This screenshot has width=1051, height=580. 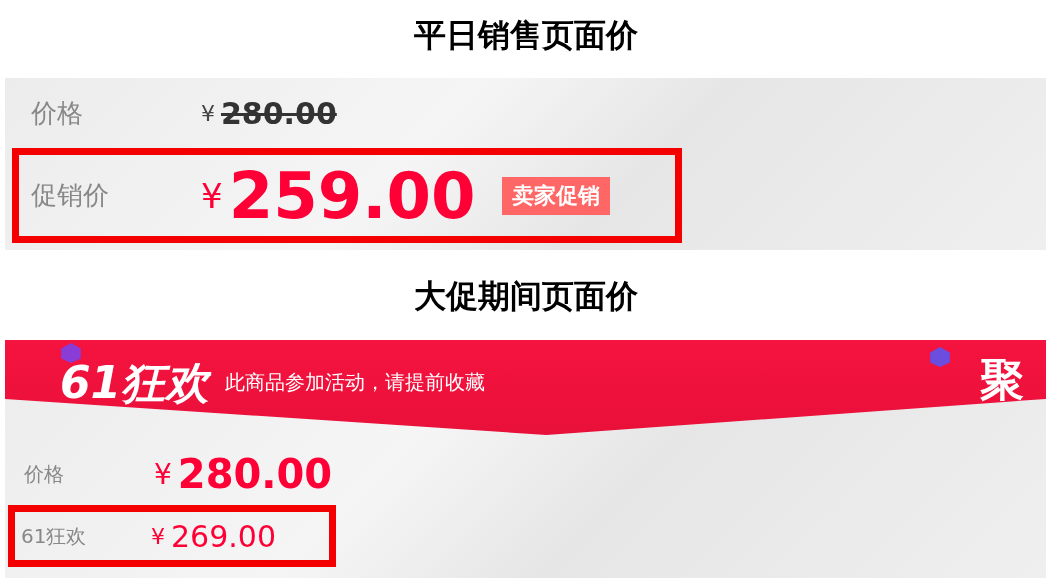 What do you see at coordinates (352, 195) in the screenshot?
I see `price-amount: 259.00` at bounding box center [352, 195].